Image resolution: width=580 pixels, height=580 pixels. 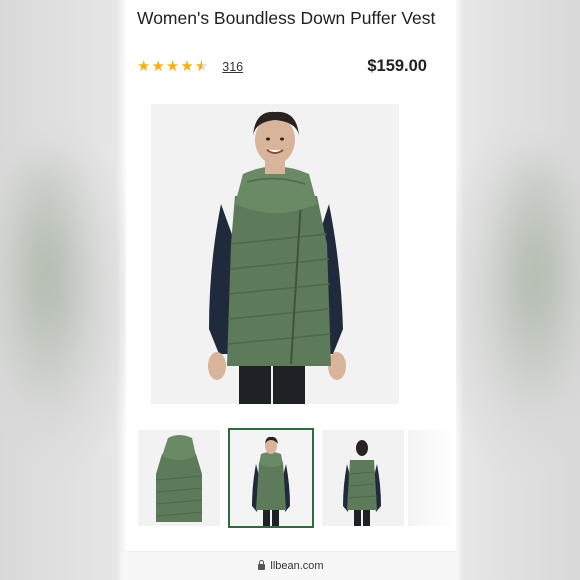 I want to click on thumbnail-model-back, so click(x=363, y=478).